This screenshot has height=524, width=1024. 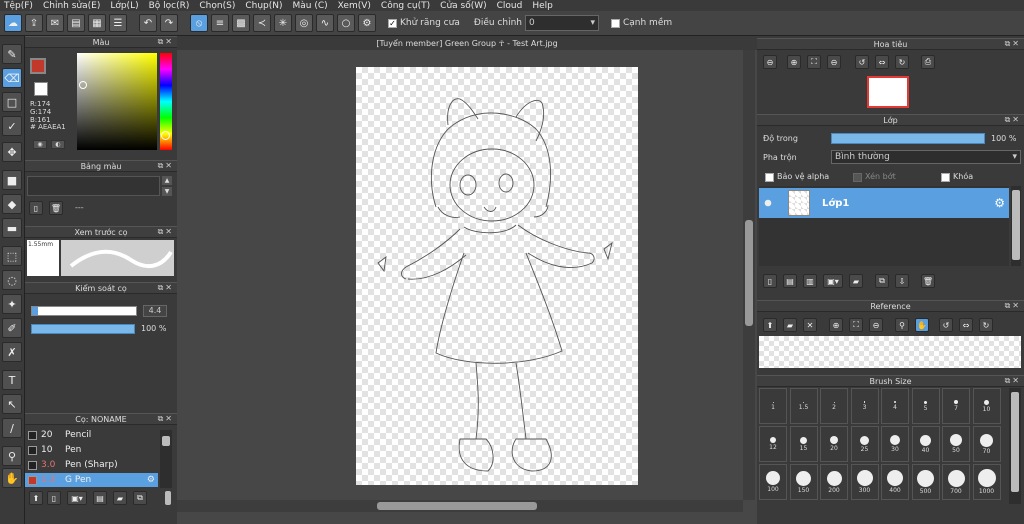 I want to click on cloud-icon: ☁, so click(x=13, y=23).